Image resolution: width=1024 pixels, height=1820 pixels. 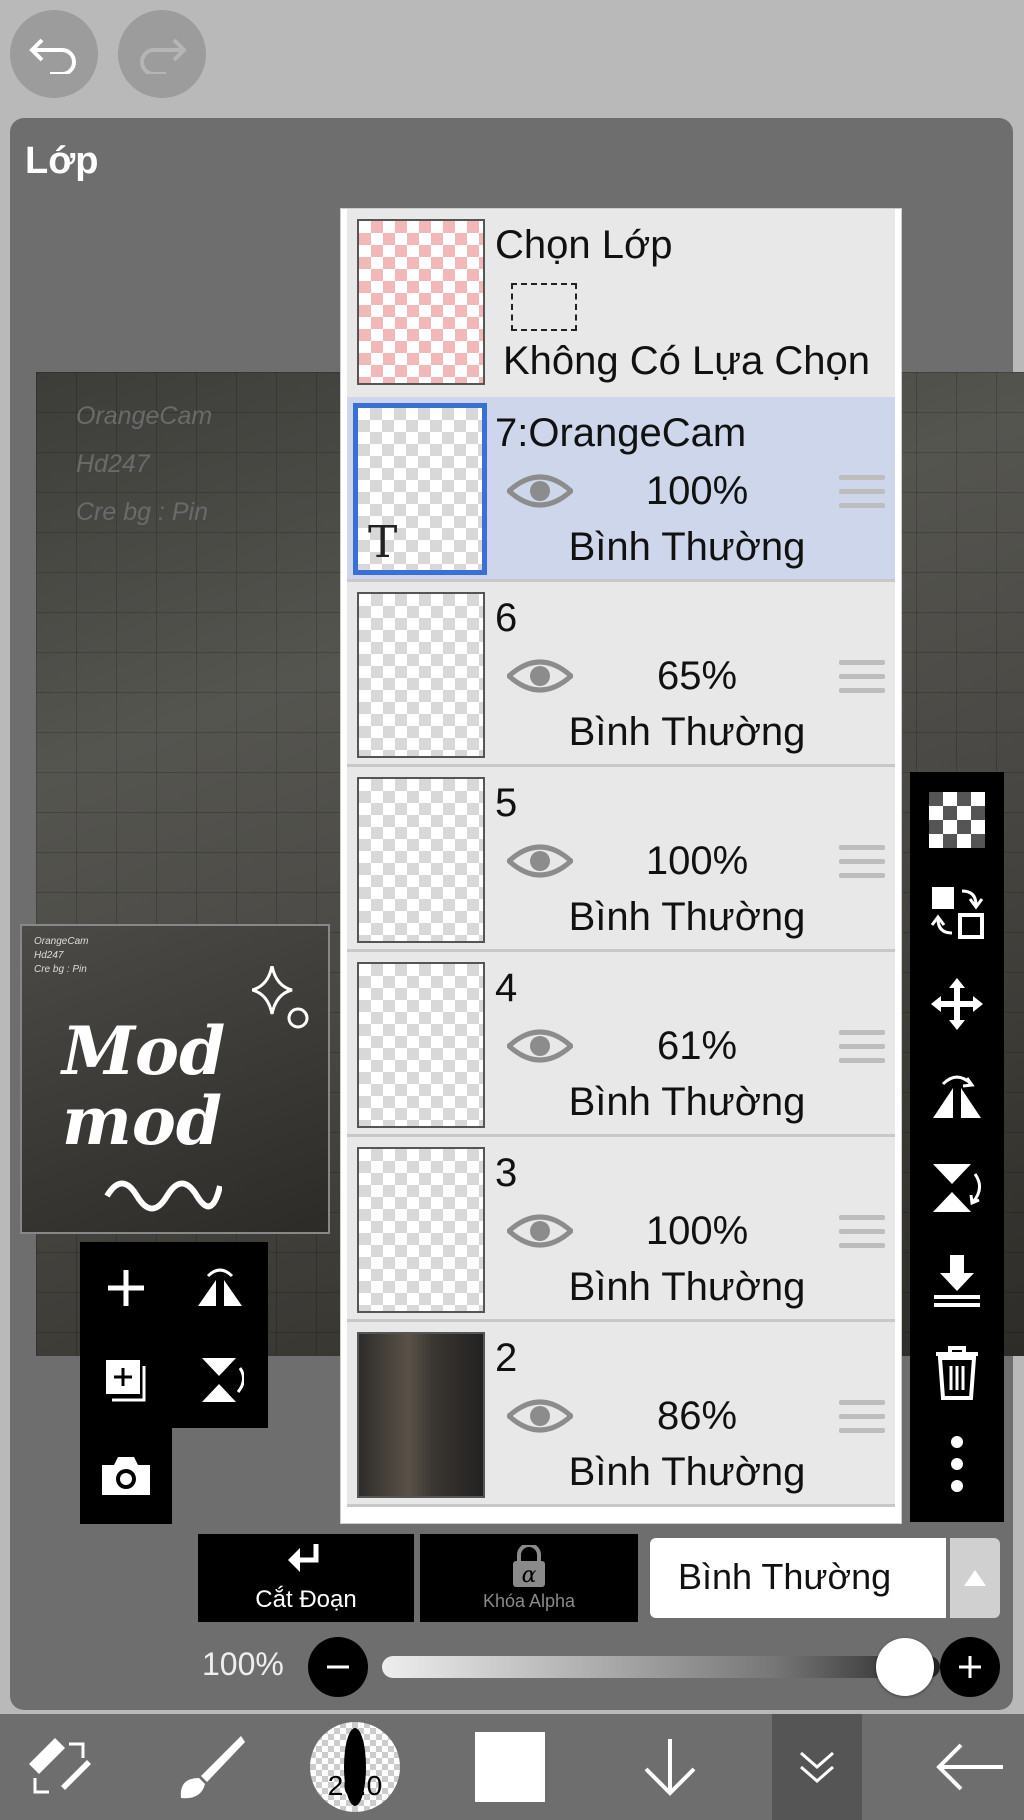 I want to click on redo-icon, so click(x=163, y=56).